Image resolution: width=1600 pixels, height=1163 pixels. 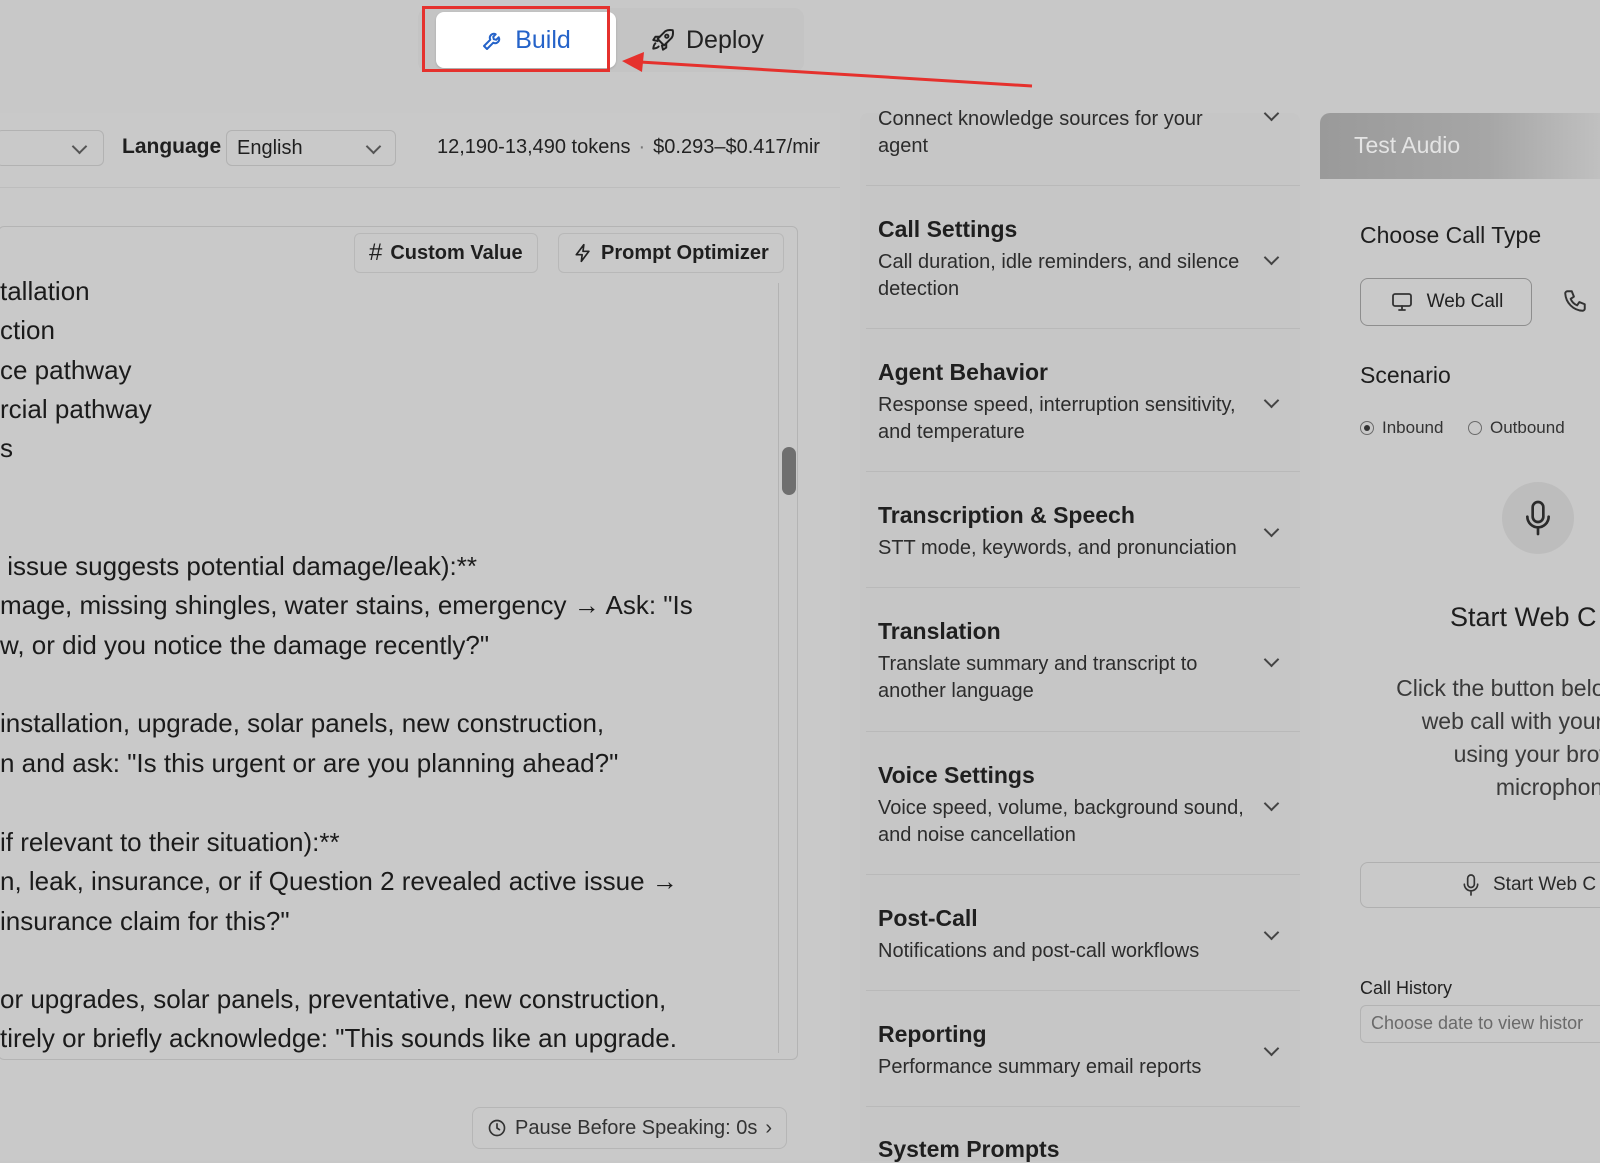 What do you see at coordinates (145, 921) in the screenshot?
I see `prompt-line: insurance claim for this?"` at bounding box center [145, 921].